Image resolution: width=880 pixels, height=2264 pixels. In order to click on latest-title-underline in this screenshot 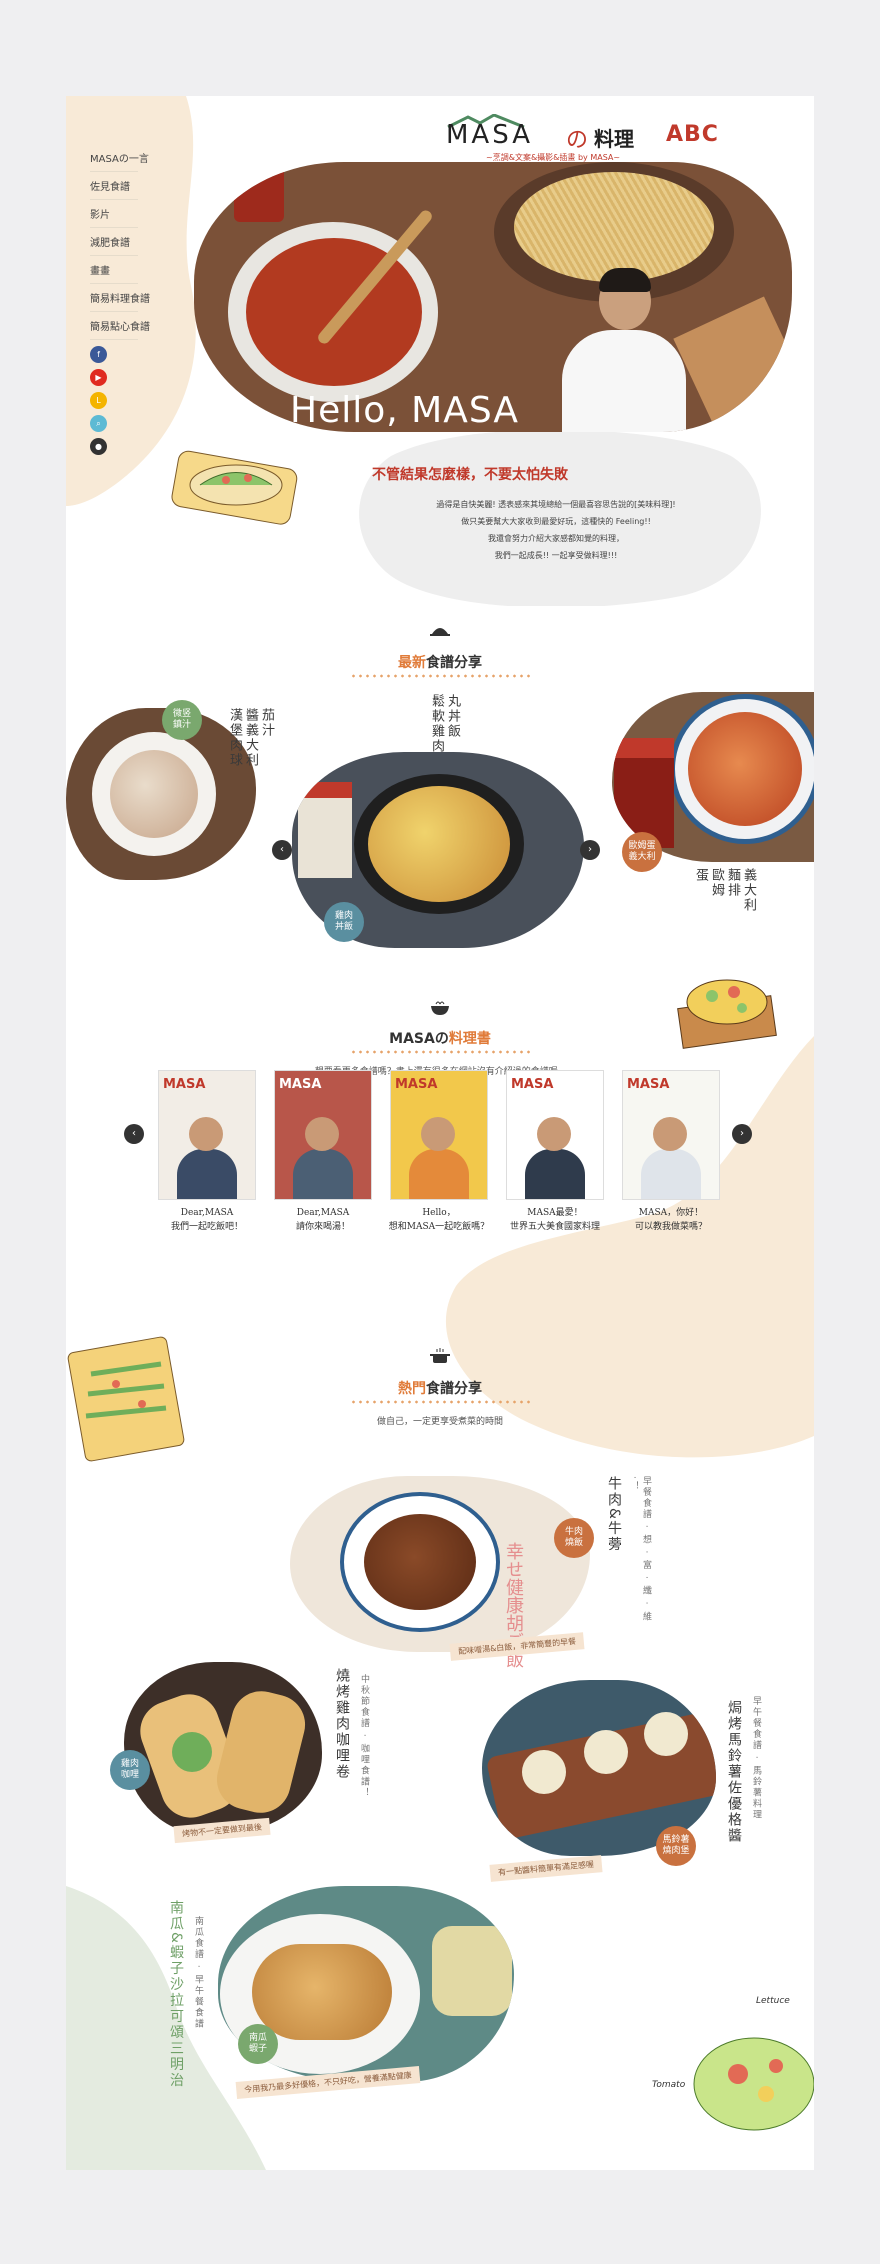, I will do `click(440, 676)`.